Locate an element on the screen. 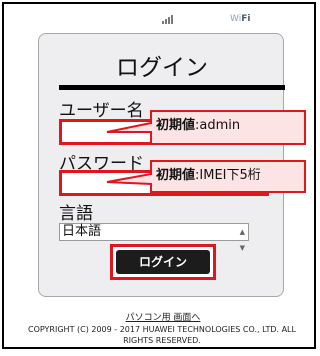 The height and width of the screenshot is (356, 320). password-callout-value: :IMEI下5桁 is located at coordinates (228, 175).